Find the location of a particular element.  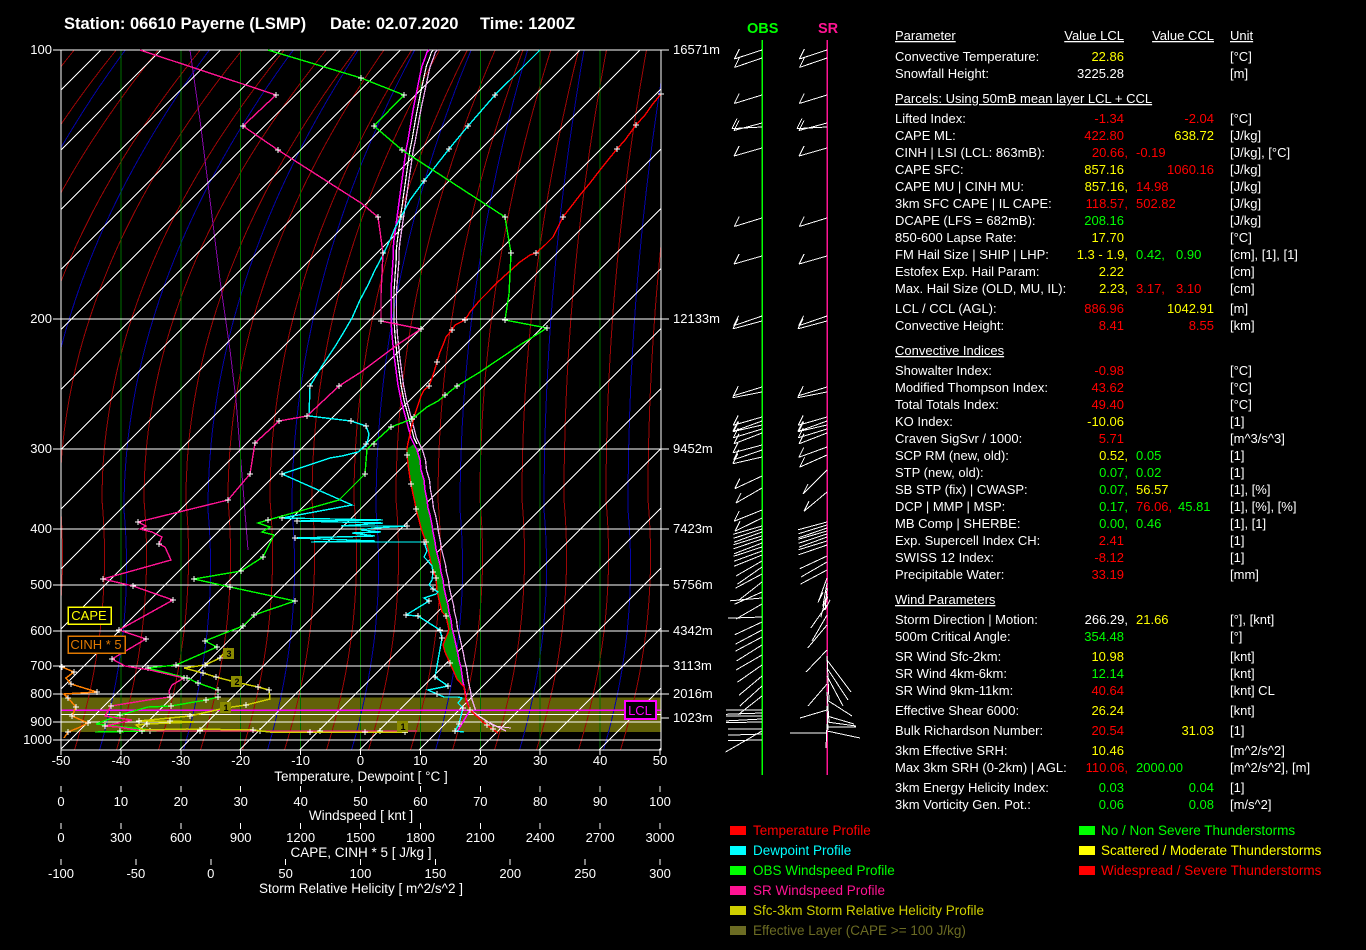

svg-text: [1], [1] is located at coordinates (1248, 523).